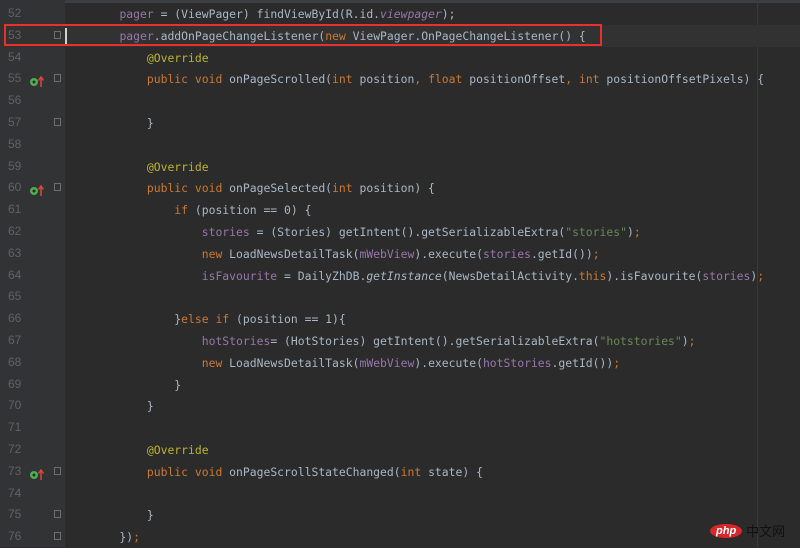 This screenshot has height=548, width=800. What do you see at coordinates (113, 537) in the screenshot?
I see `code-token: })` at bounding box center [113, 537].